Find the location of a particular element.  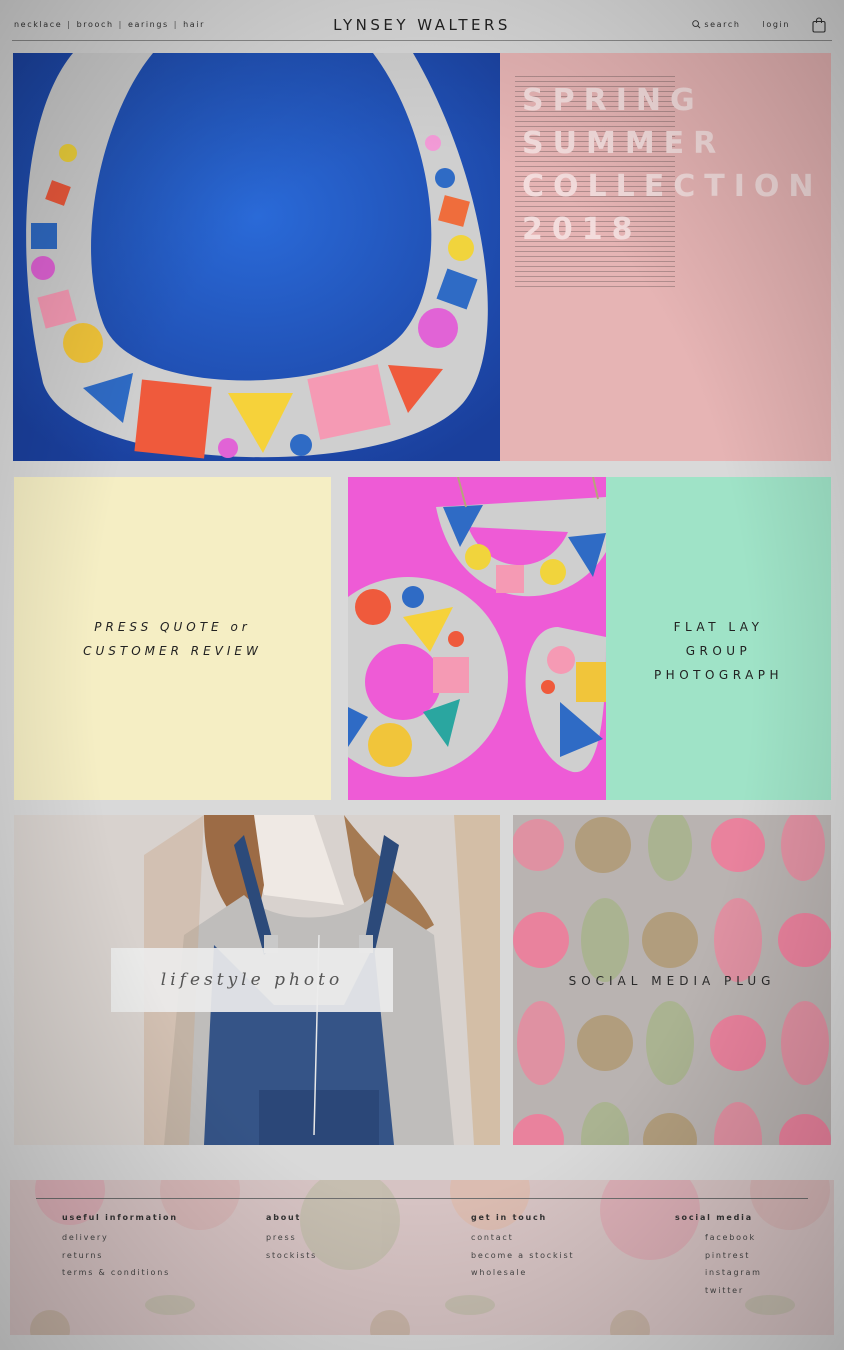

footer-link-delivery: delivery is located at coordinates (120, 1238).